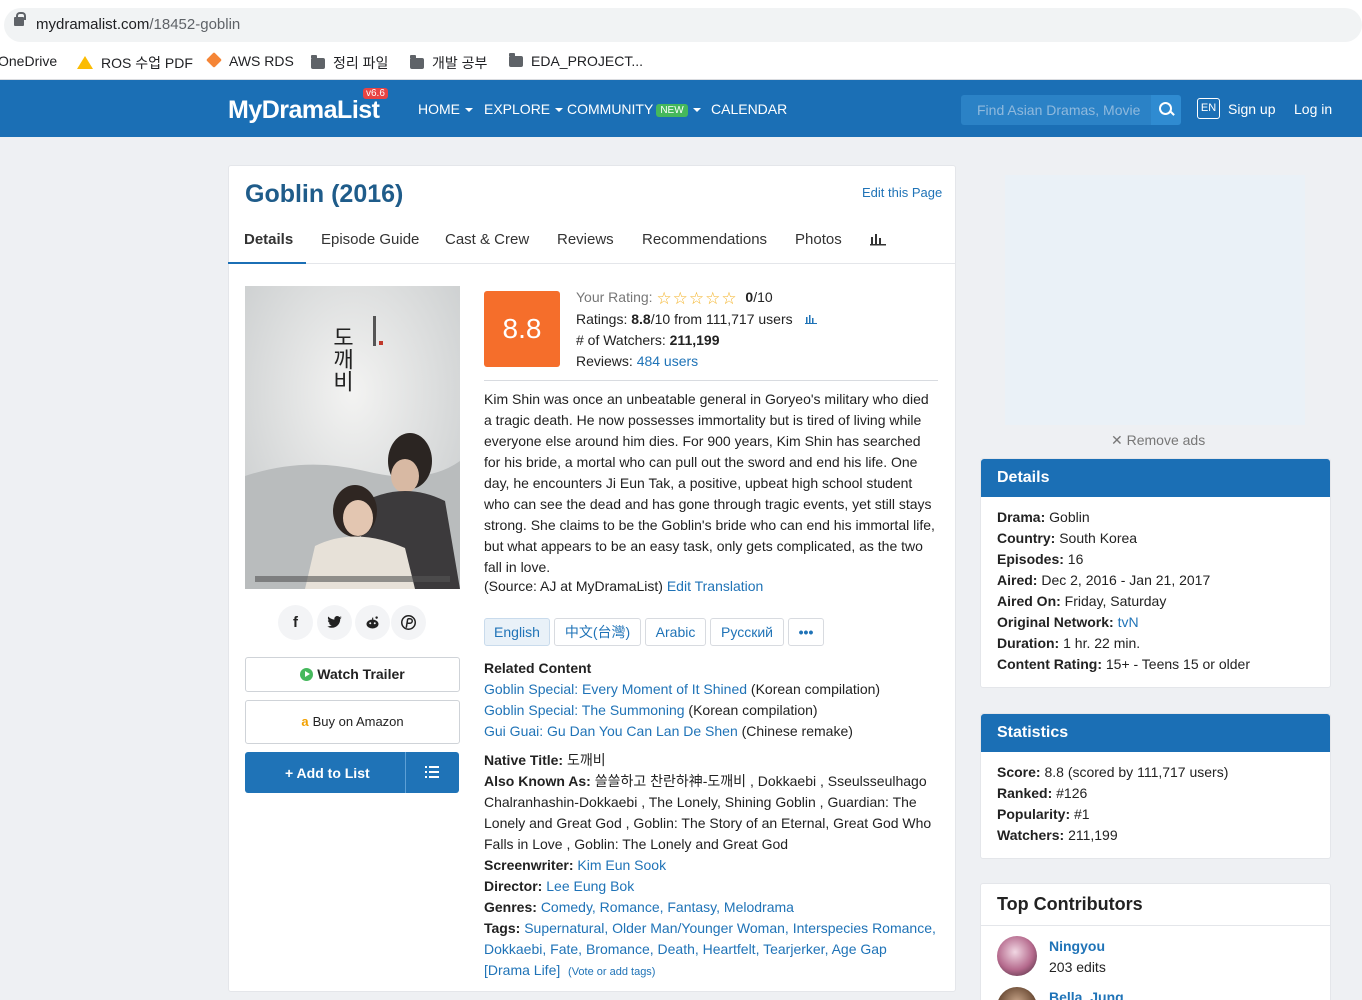  What do you see at coordinates (341, 359) in the screenshot?
I see `poster-title: 도깨비` at bounding box center [341, 359].